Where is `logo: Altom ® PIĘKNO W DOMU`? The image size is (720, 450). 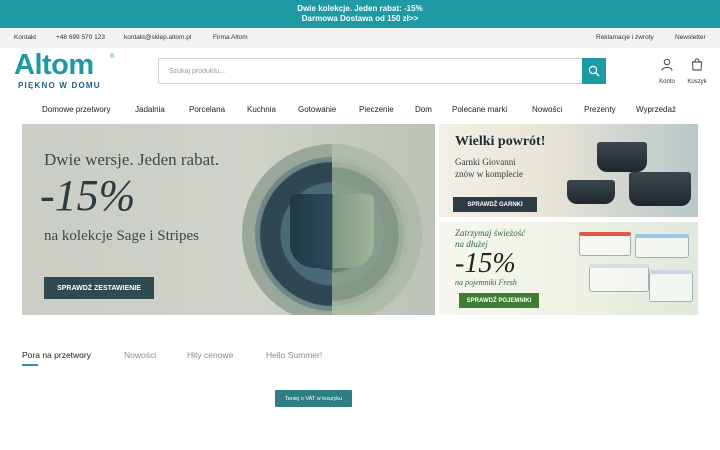 logo: Altom ® PIĘKNO W DOMU is located at coordinates (66, 71).